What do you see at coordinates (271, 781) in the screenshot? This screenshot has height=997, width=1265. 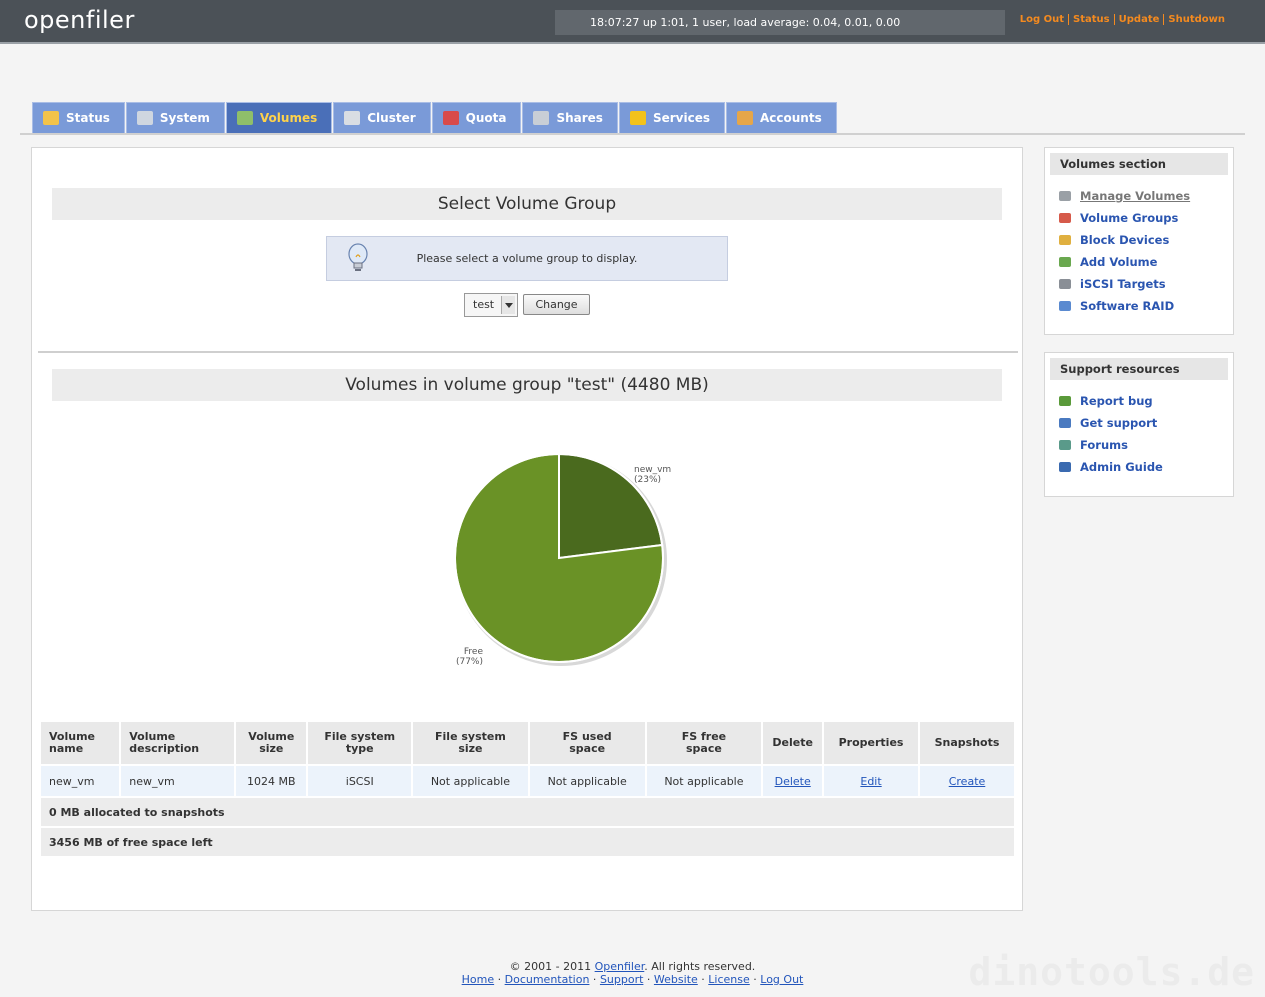 I see `cell-volume-size: 1024 MB` at bounding box center [271, 781].